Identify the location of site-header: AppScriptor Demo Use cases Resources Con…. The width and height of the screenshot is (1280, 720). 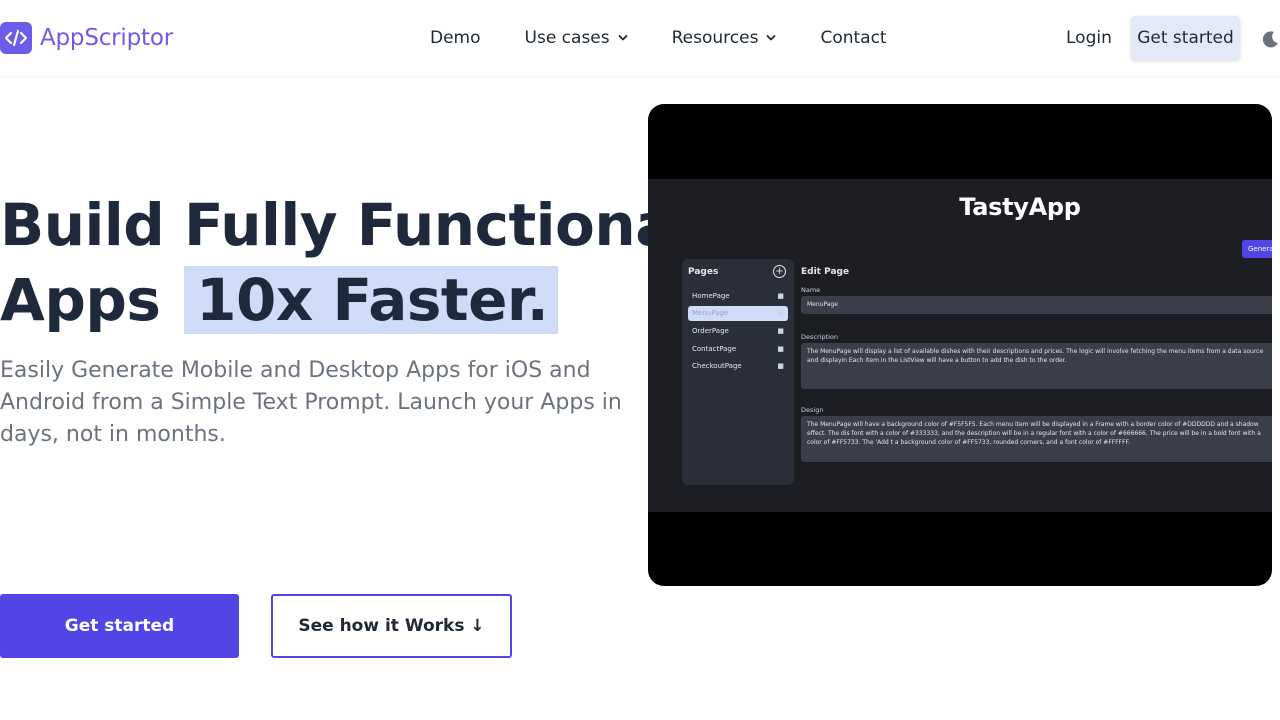
(640, 38).